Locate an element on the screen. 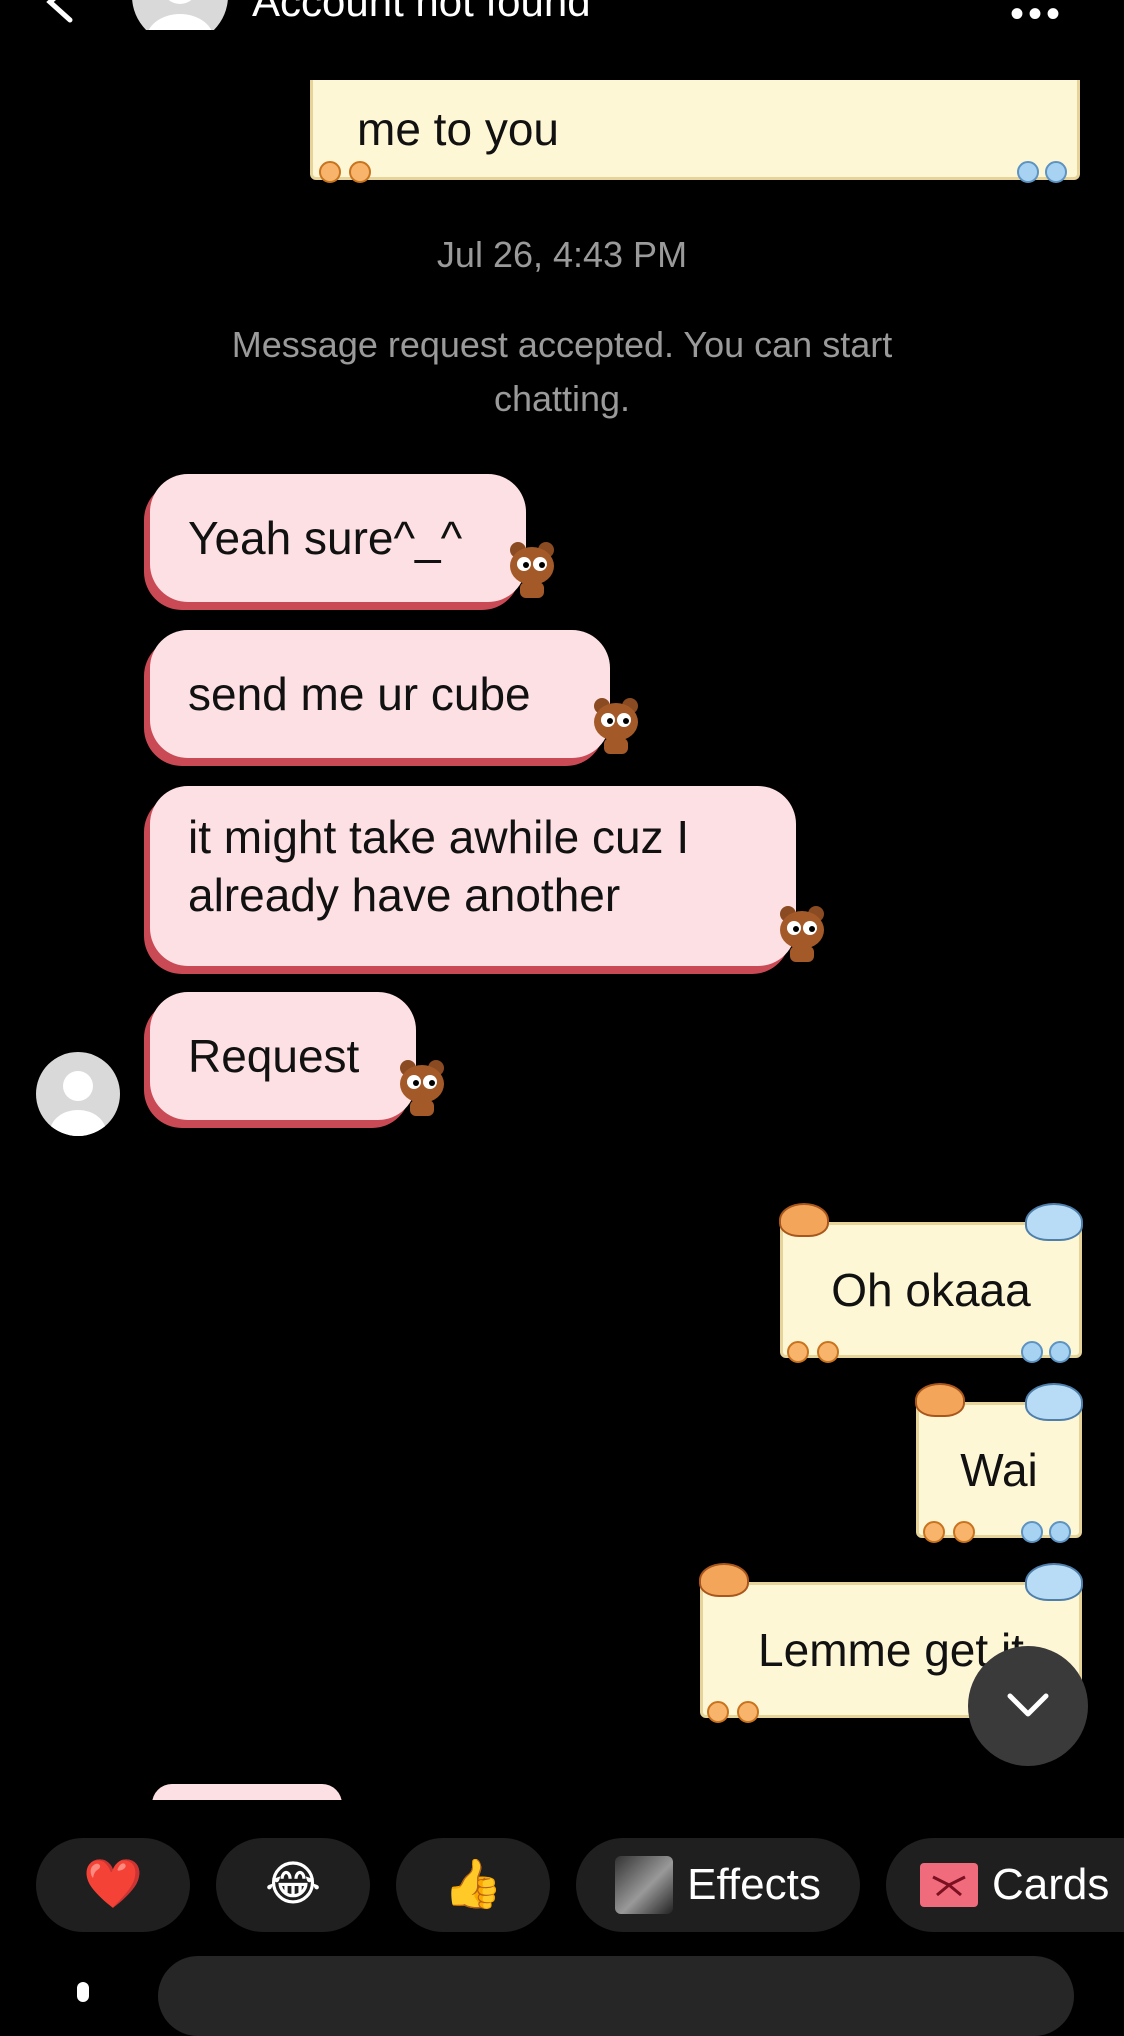 The height and width of the screenshot is (2036, 1124). chevron-down-icon is located at coordinates (1028, 1705).